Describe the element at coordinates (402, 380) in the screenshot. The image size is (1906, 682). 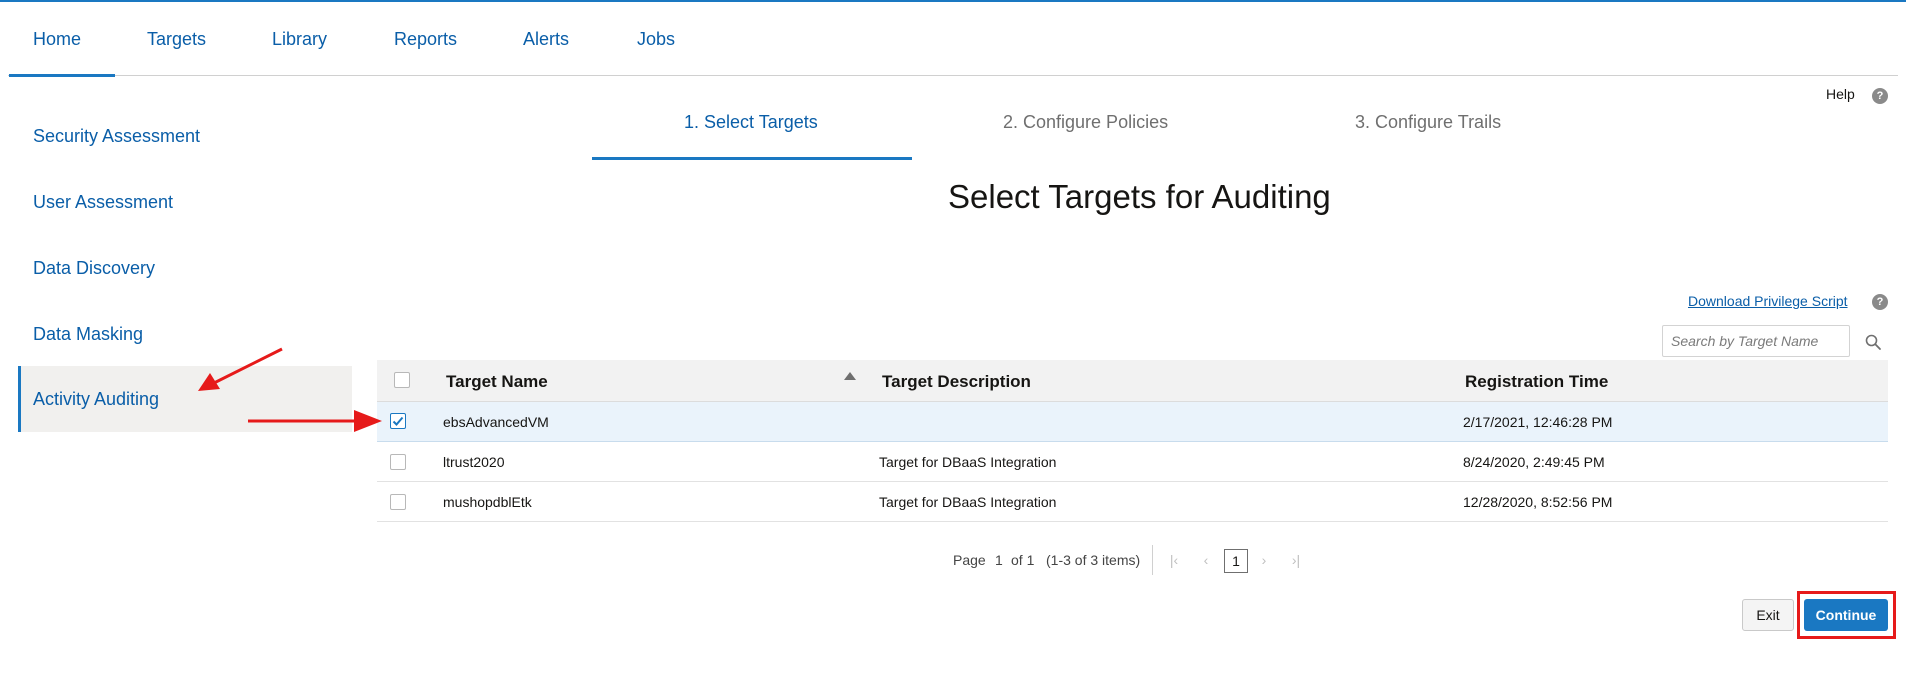
I see `select-all-checkbox` at that location.